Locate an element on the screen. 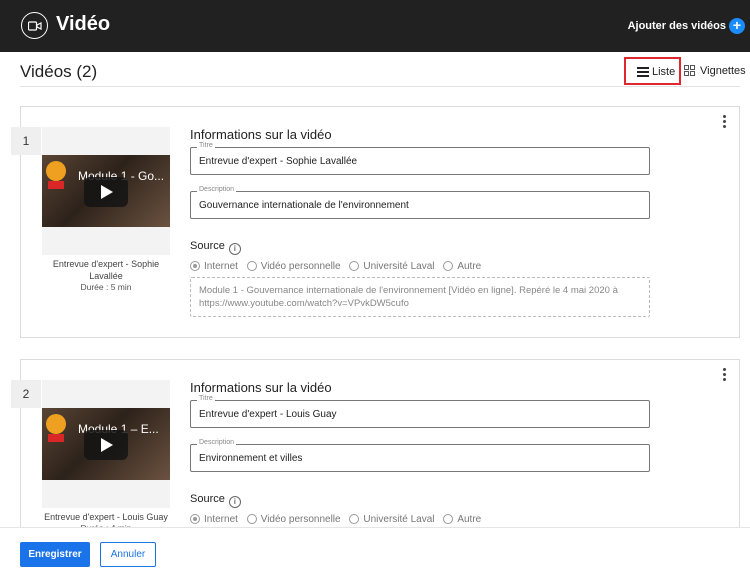 This screenshot has width=750, height=573. view-grid-button: Vignettes is located at coordinates (715, 72).